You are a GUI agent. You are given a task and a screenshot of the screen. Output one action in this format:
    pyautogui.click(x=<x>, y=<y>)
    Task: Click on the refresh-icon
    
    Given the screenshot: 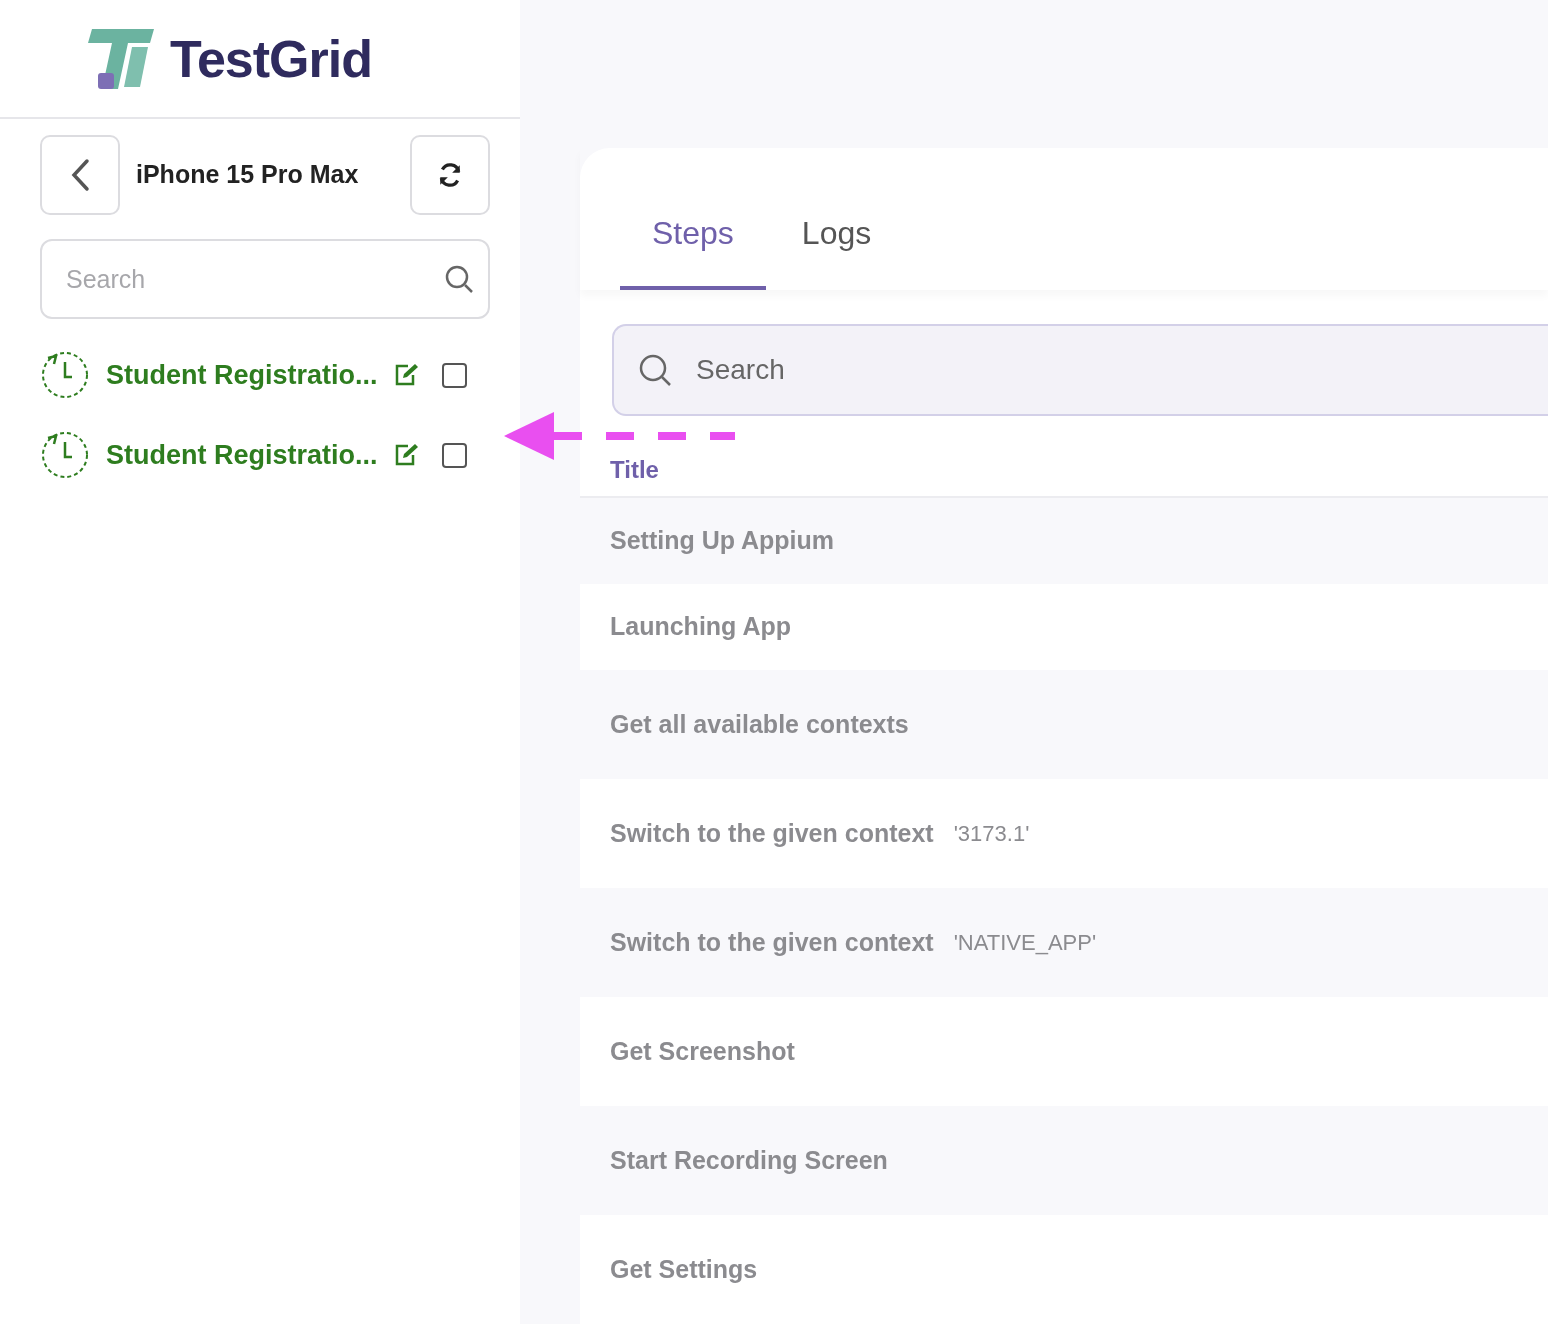 What is the action you would take?
    pyautogui.click(x=450, y=175)
    